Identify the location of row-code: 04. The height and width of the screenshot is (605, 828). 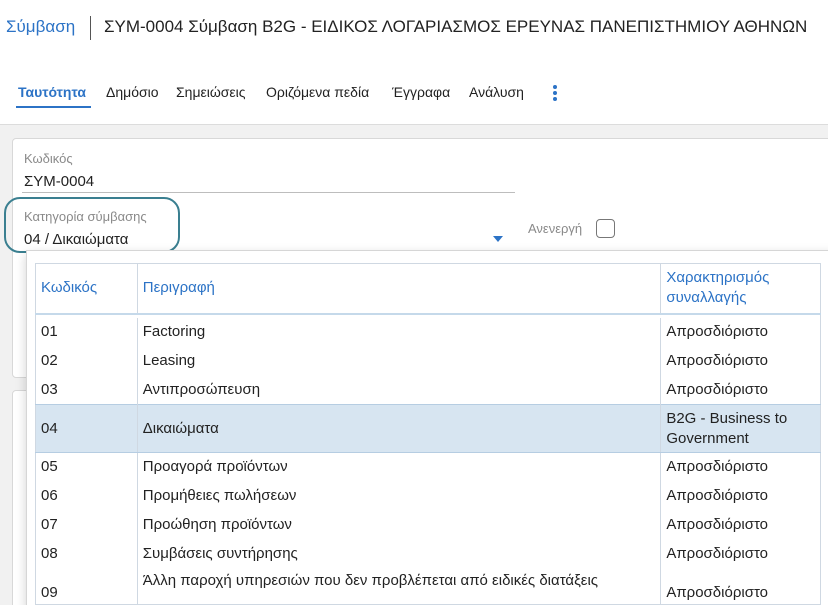
(86, 428).